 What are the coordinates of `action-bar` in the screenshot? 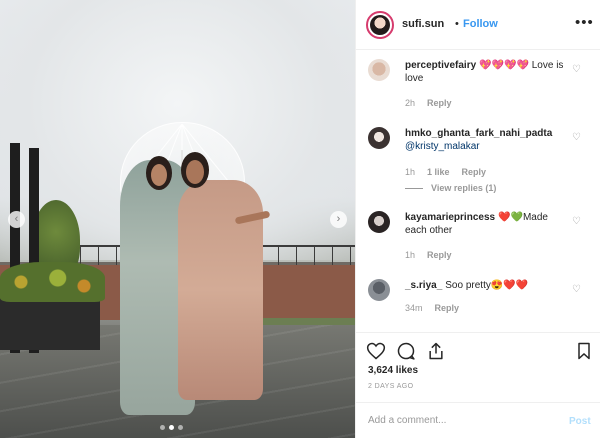 It's located at (478, 348).